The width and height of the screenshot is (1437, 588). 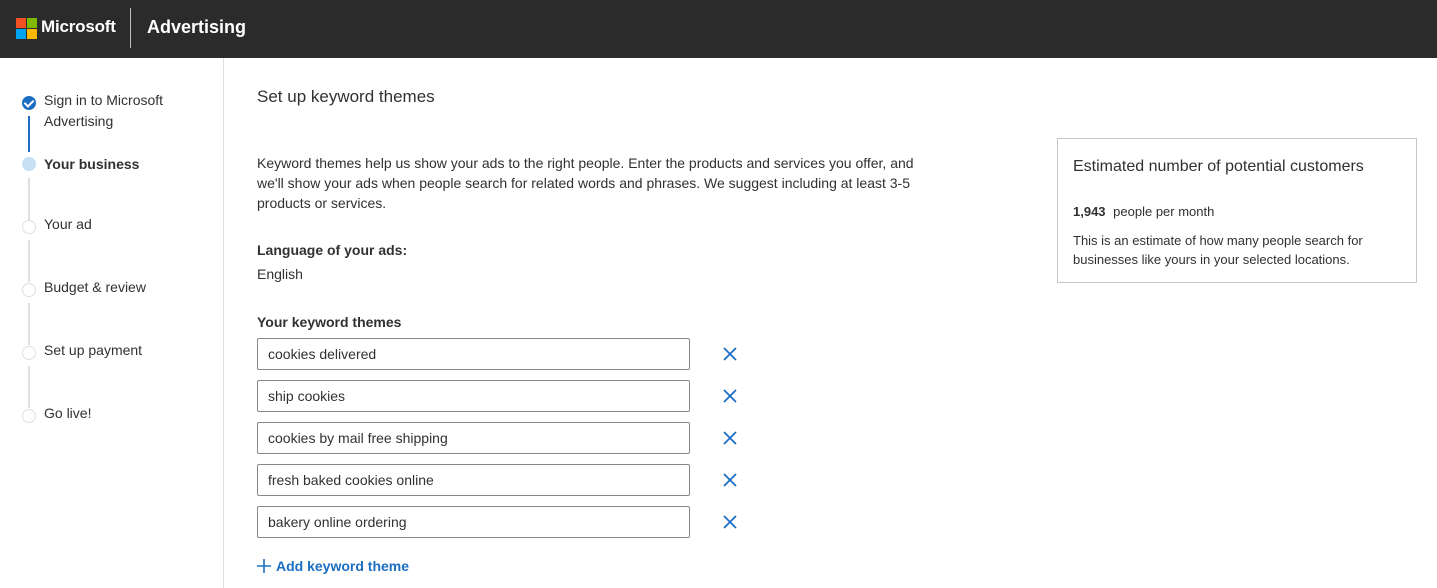 What do you see at coordinates (264, 566) in the screenshot?
I see `plus-icon` at bounding box center [264, 566].